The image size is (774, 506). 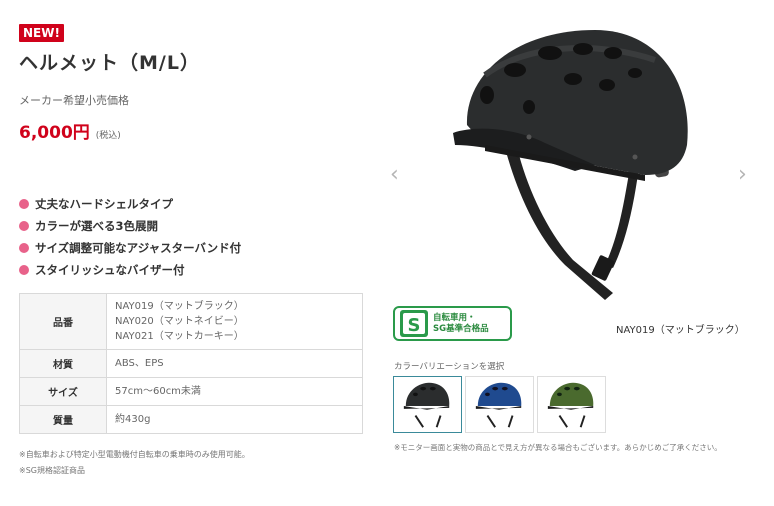 What do you see at coordinates (394, 175) in the screenshot?
I see `prev-arrow-icon: ‹` at bounding box center [394, 175].